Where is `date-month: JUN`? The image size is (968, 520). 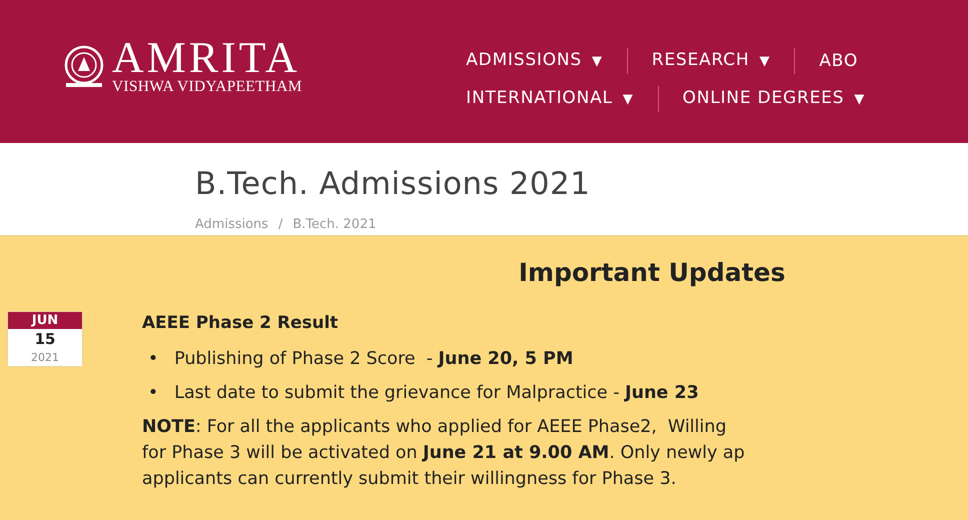 date-month: JUN is located at coordinates (45, 320).